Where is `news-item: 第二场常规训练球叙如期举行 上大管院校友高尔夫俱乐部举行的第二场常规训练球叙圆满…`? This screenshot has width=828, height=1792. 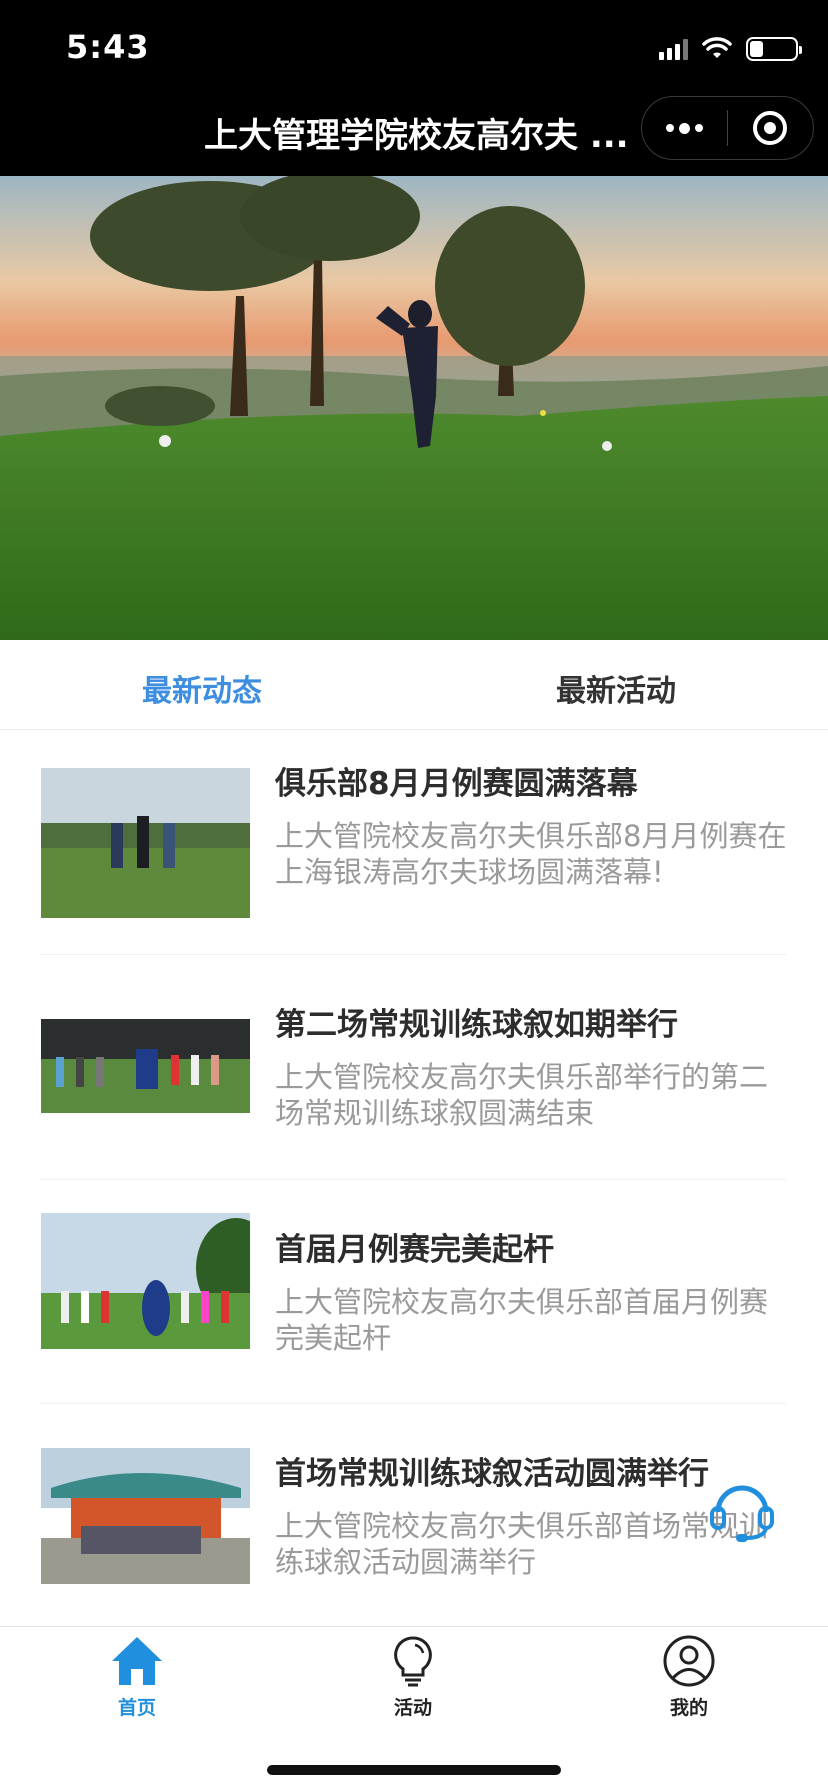 news-item: 第二场常规训练球叙如期举行 上大管院校友高尔夫俱乐部举行的第二场常规训练球叙圆满… is located at coordinates (413, 1067).